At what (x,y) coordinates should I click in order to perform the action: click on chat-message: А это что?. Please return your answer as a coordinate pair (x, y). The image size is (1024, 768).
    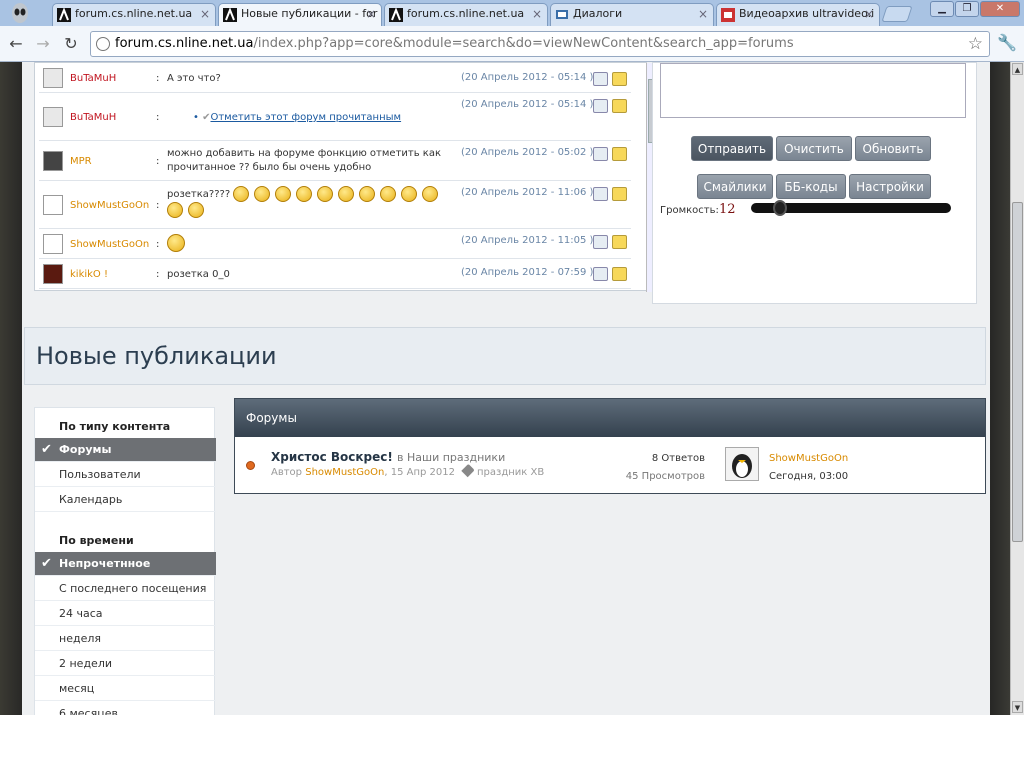
    Looking at the image, I should click on (194, 78).